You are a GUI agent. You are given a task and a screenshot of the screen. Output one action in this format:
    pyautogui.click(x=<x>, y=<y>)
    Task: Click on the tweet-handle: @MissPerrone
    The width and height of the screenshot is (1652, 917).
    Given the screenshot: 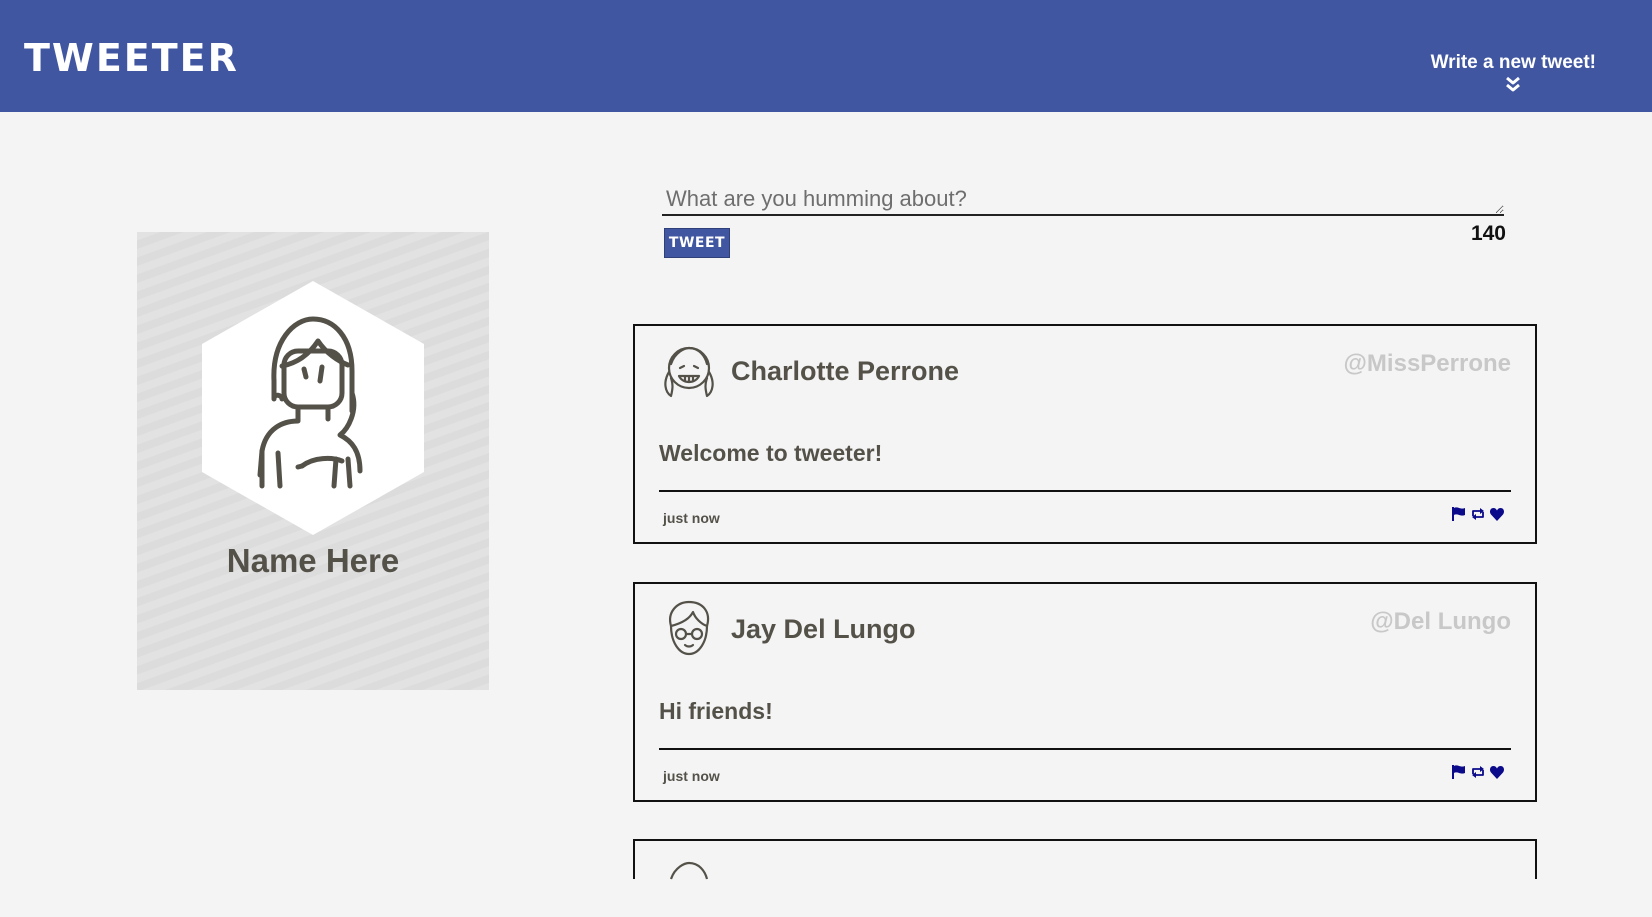 What is the action you would take?
    pyautogui.click(x=1427, y=363)
    